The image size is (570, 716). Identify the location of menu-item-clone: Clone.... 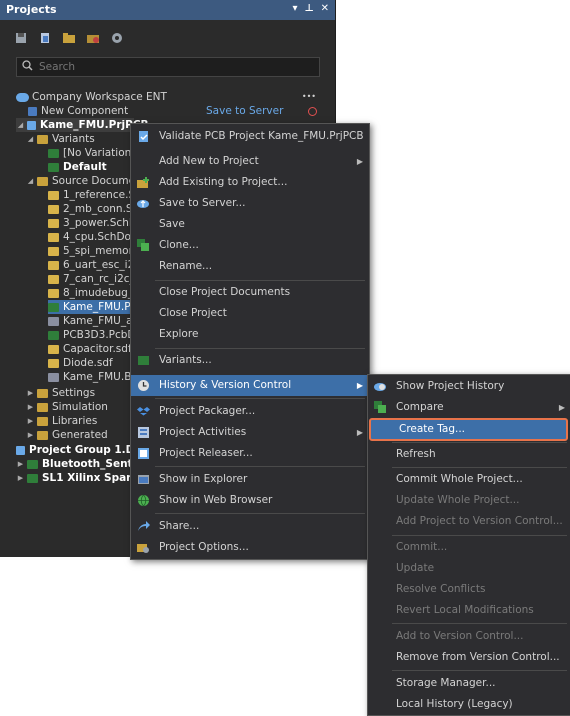
(250, 245).